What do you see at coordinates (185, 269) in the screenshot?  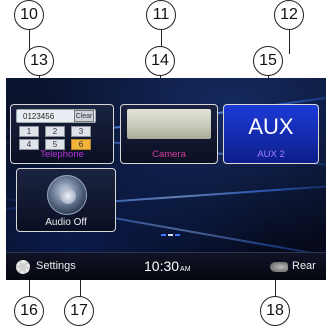 I see `clock-ampm: AM` at bounding box center [185, 269].